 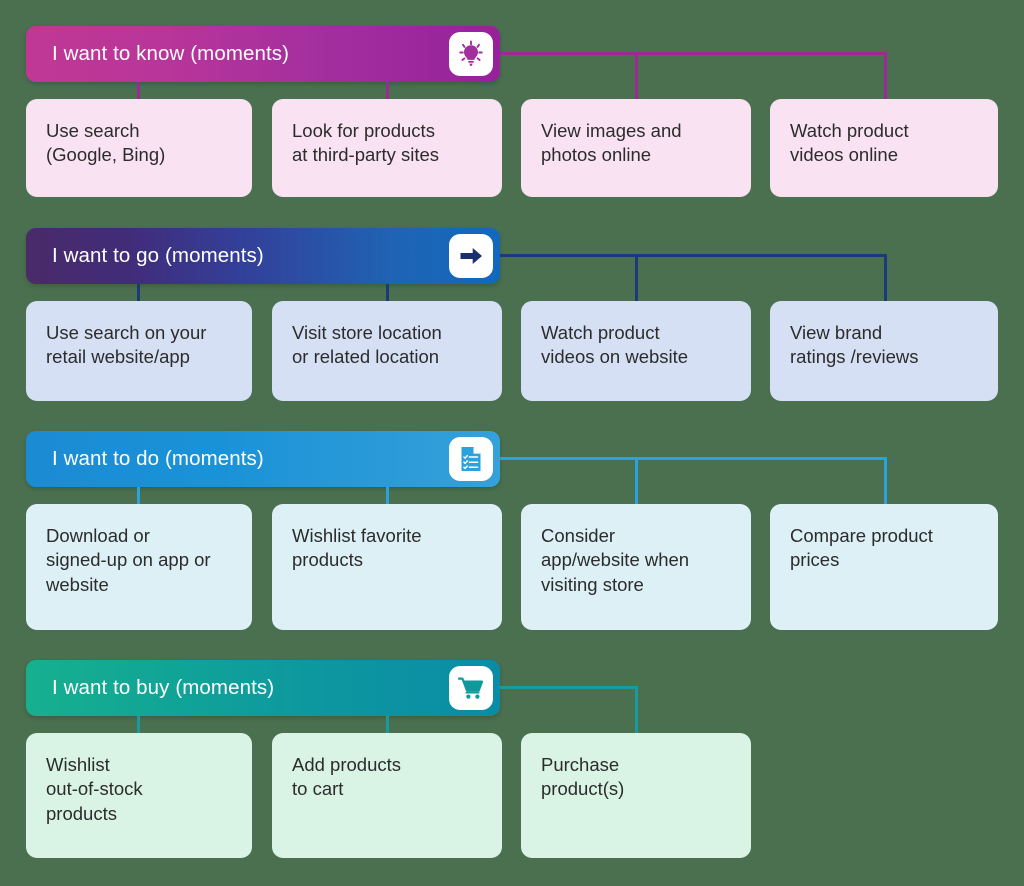 What do you see at coordinates (636, 795) in the screenshot?
I see `card-buy-3: Purchase product(s)` at bounding box center [636, 795].